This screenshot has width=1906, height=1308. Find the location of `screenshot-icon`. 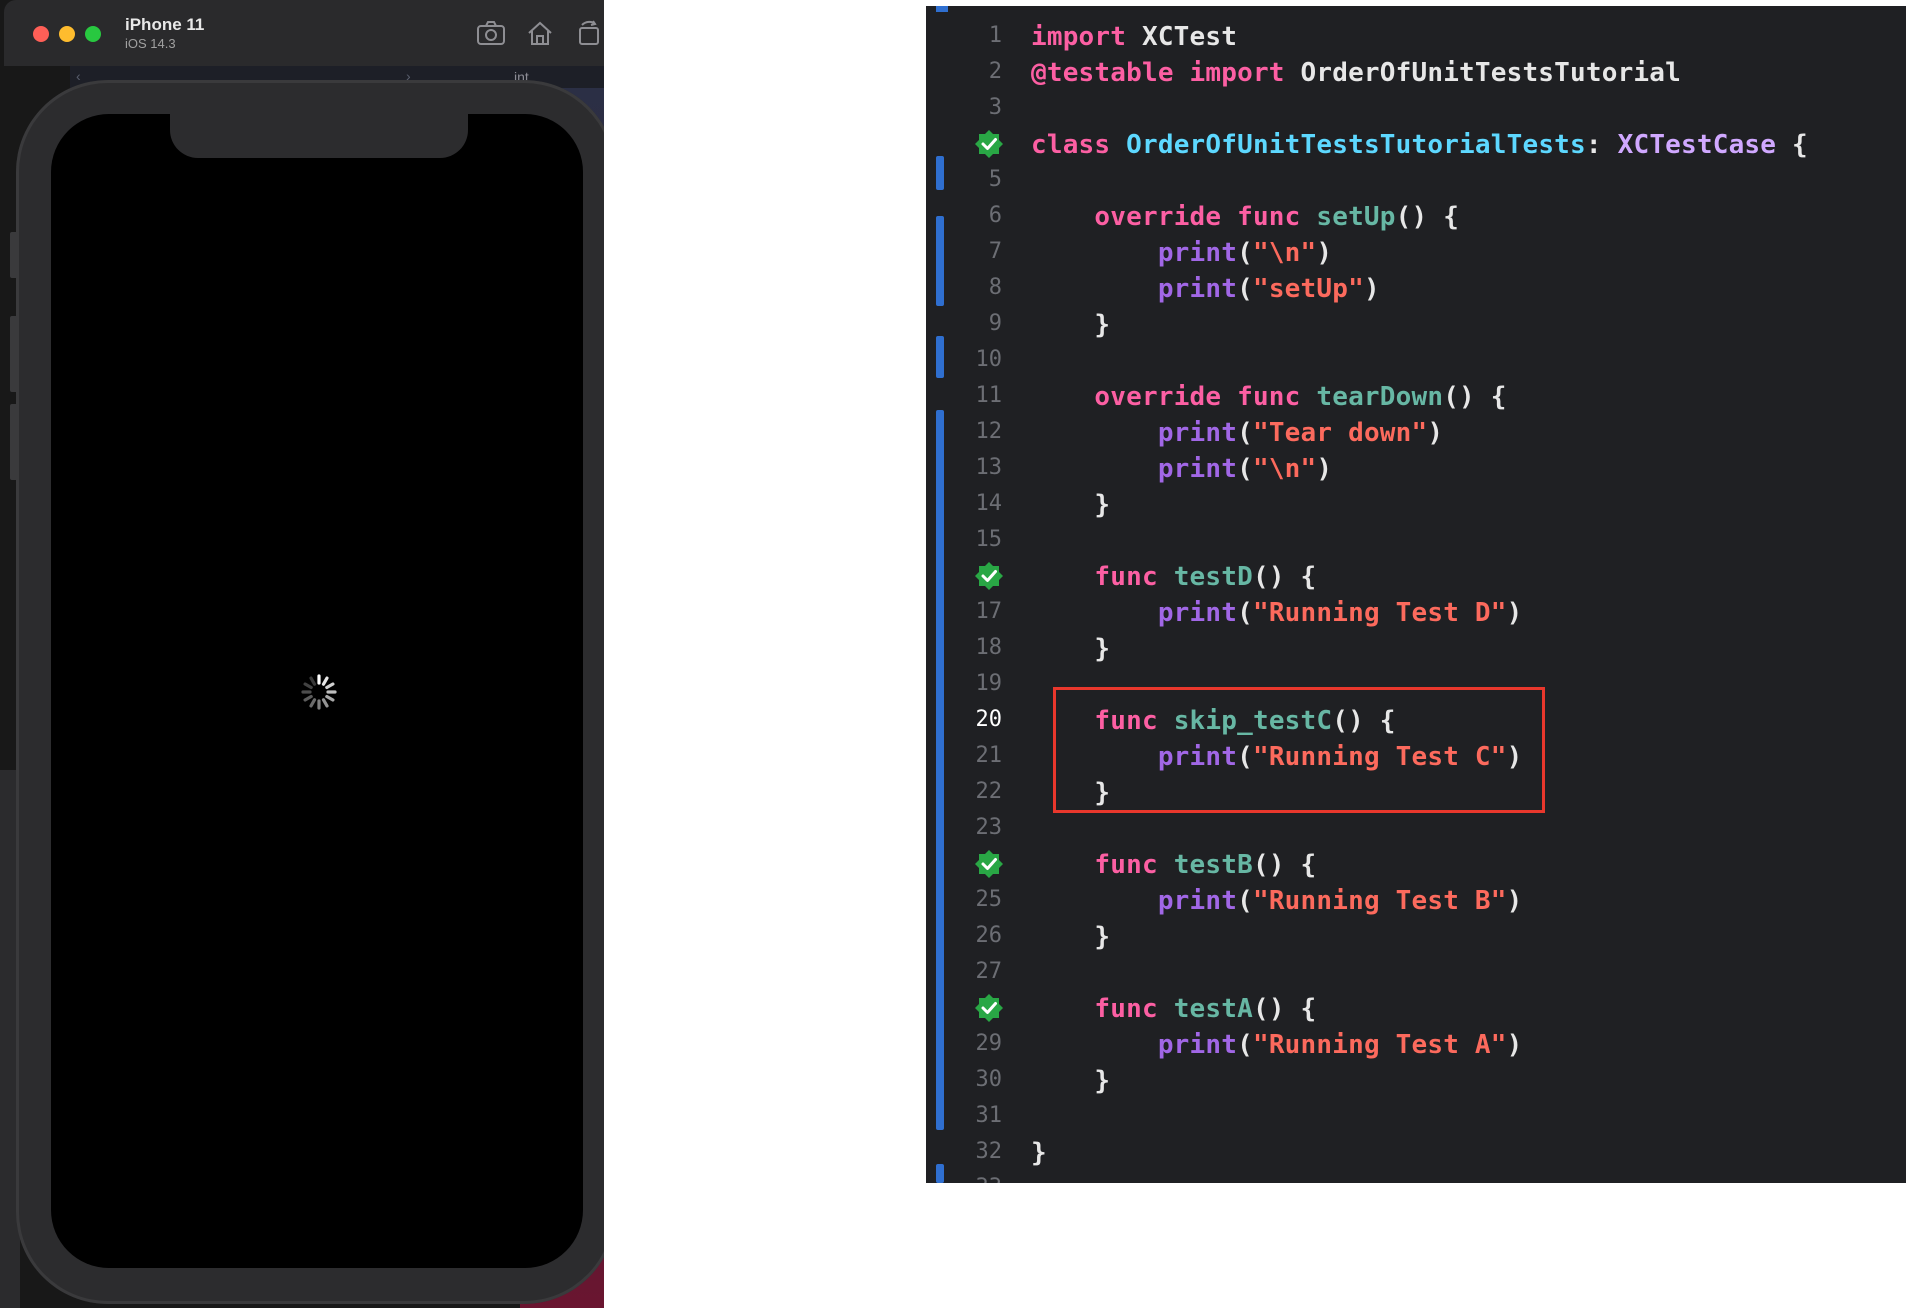

screenshot-icon is located at coordinates (491, 33).